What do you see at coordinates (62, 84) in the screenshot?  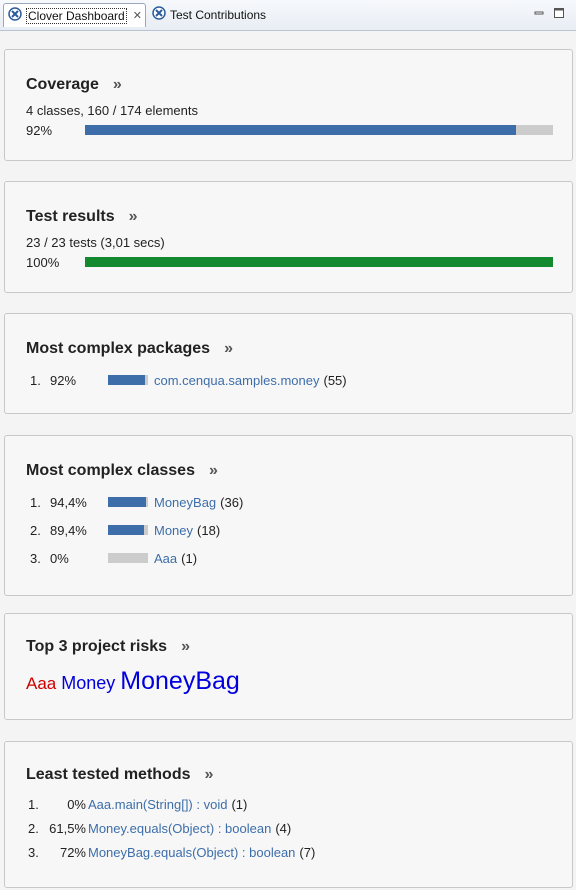 I see `coverage-title: Coverage` at bounding box center [62, 84].